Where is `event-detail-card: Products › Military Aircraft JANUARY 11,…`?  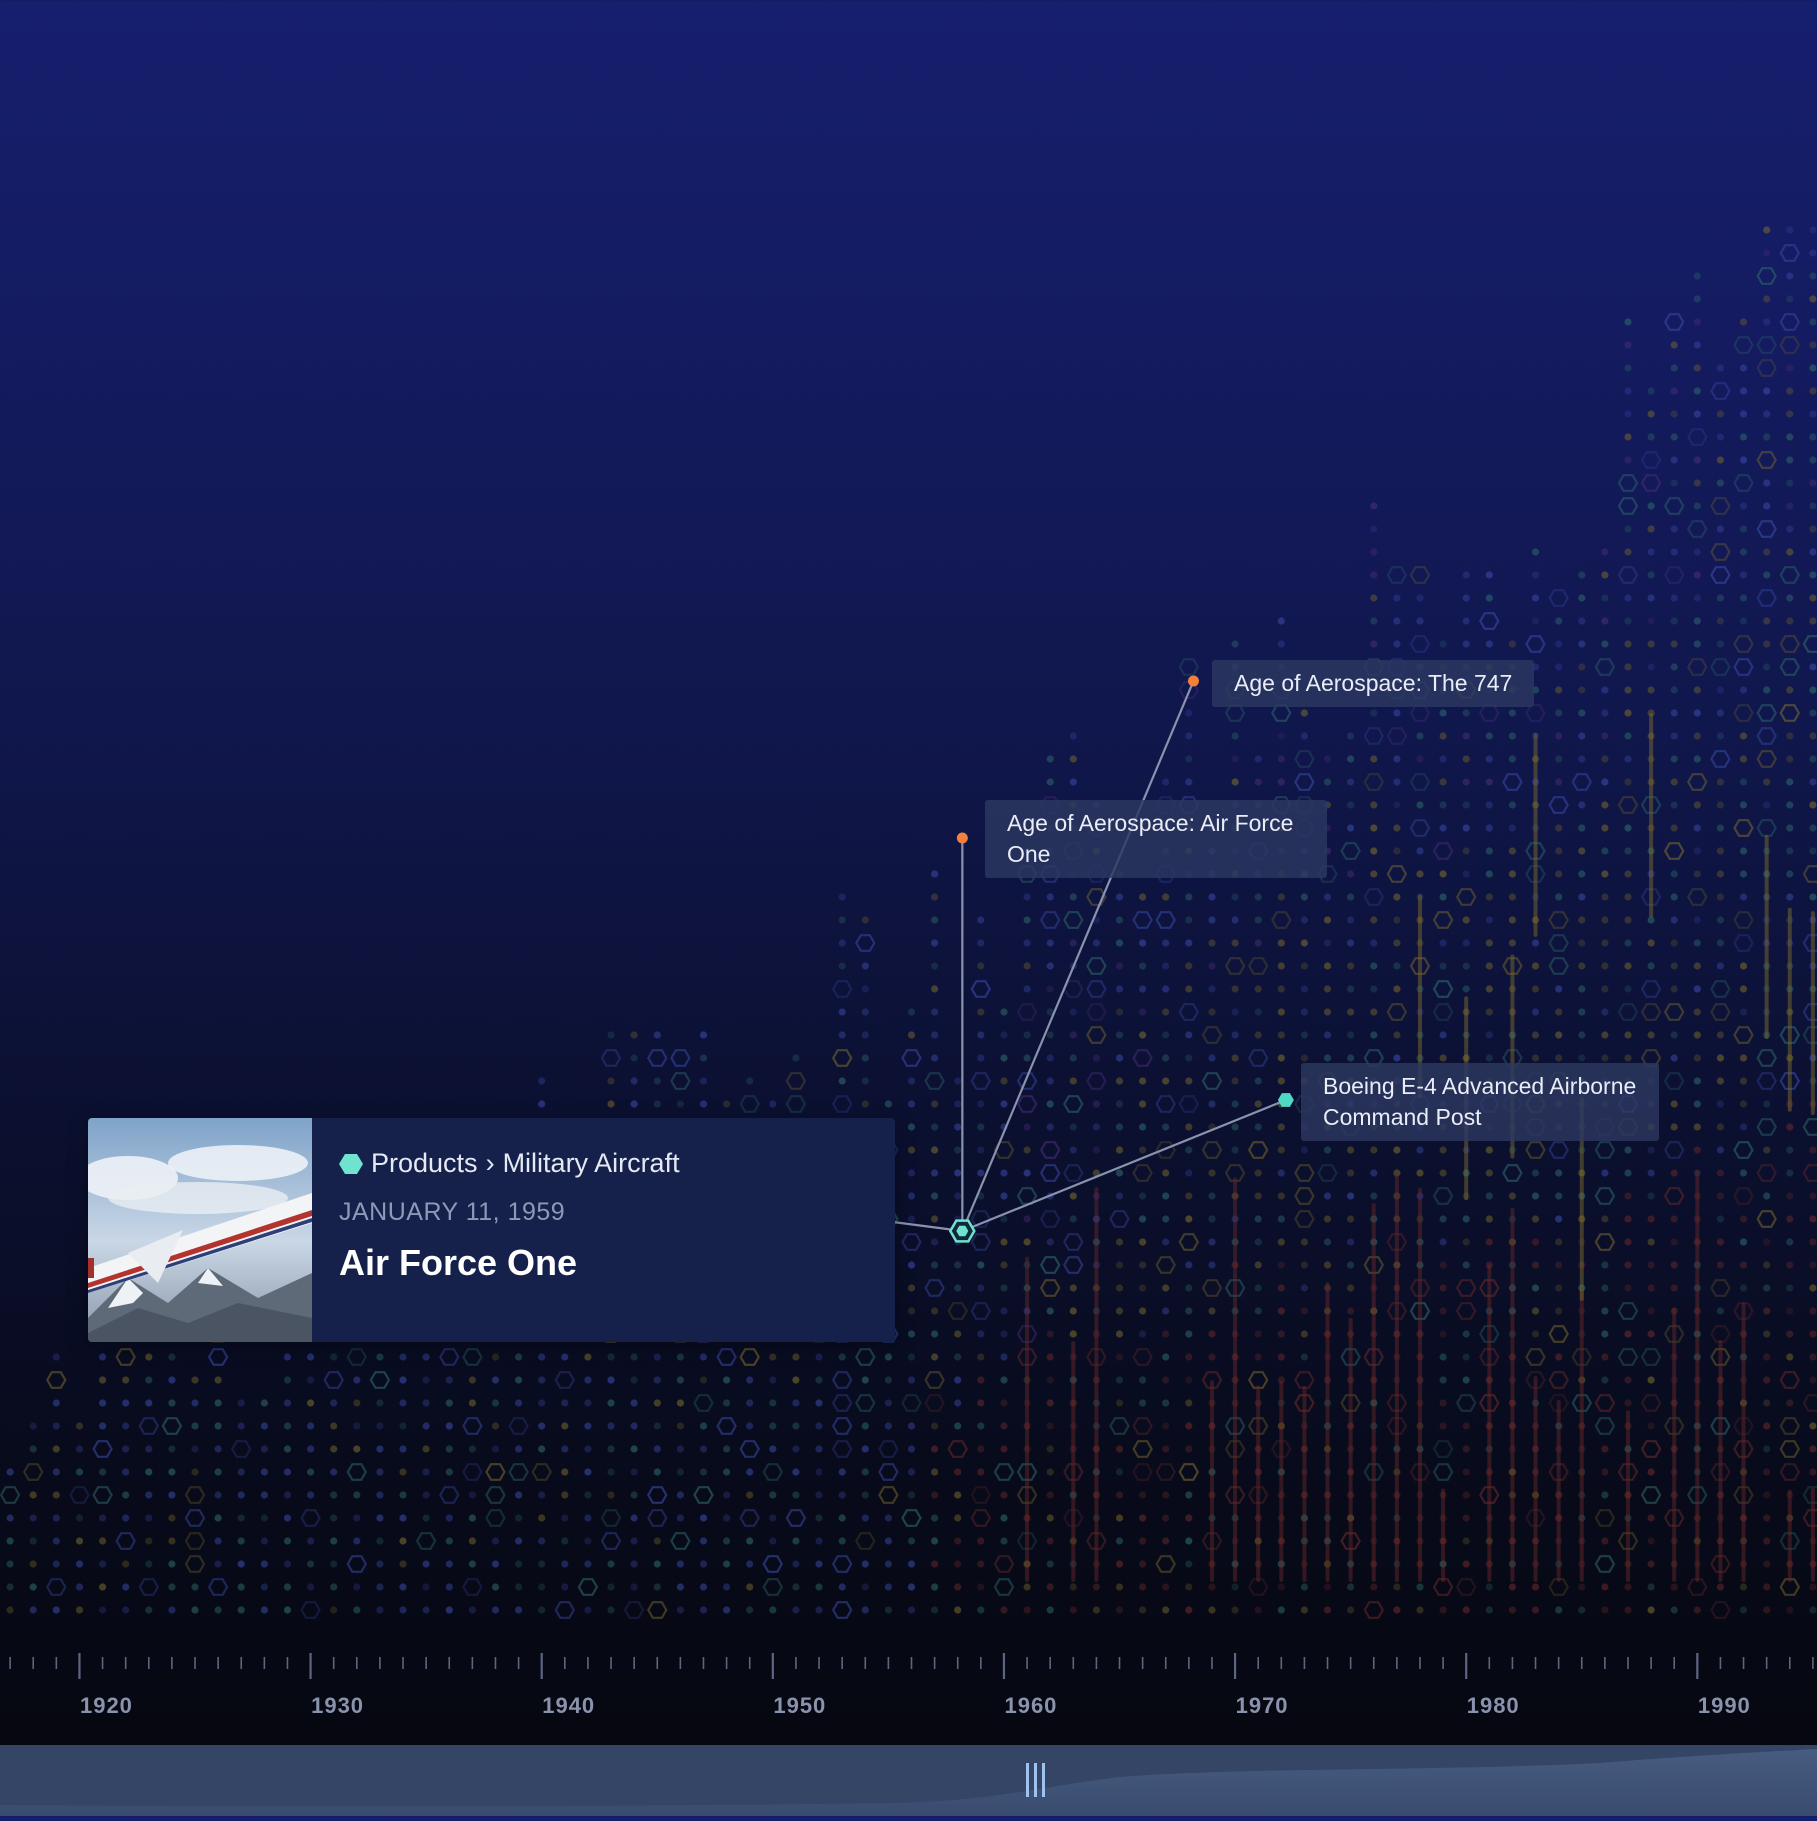
event-detail-card: Products › Military Aircraft JANUARY 11,… is located at coordinates (491, 1230).